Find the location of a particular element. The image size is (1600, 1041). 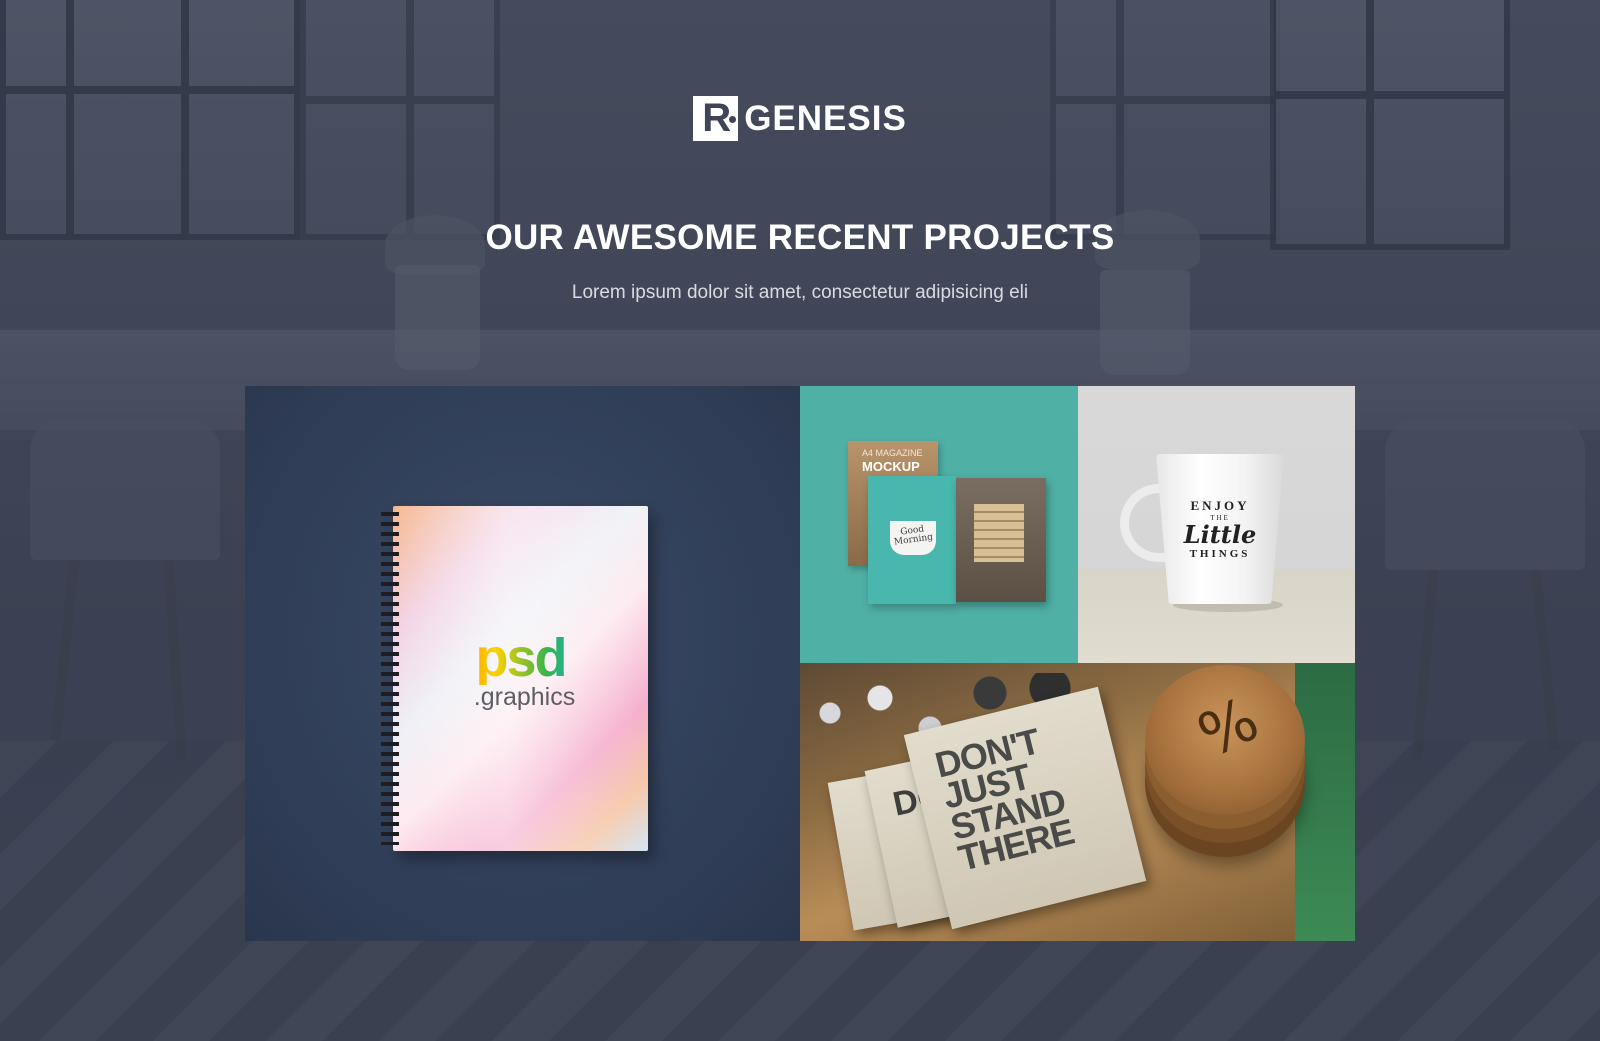

background-chair-left is located at coordinates (125, 490).